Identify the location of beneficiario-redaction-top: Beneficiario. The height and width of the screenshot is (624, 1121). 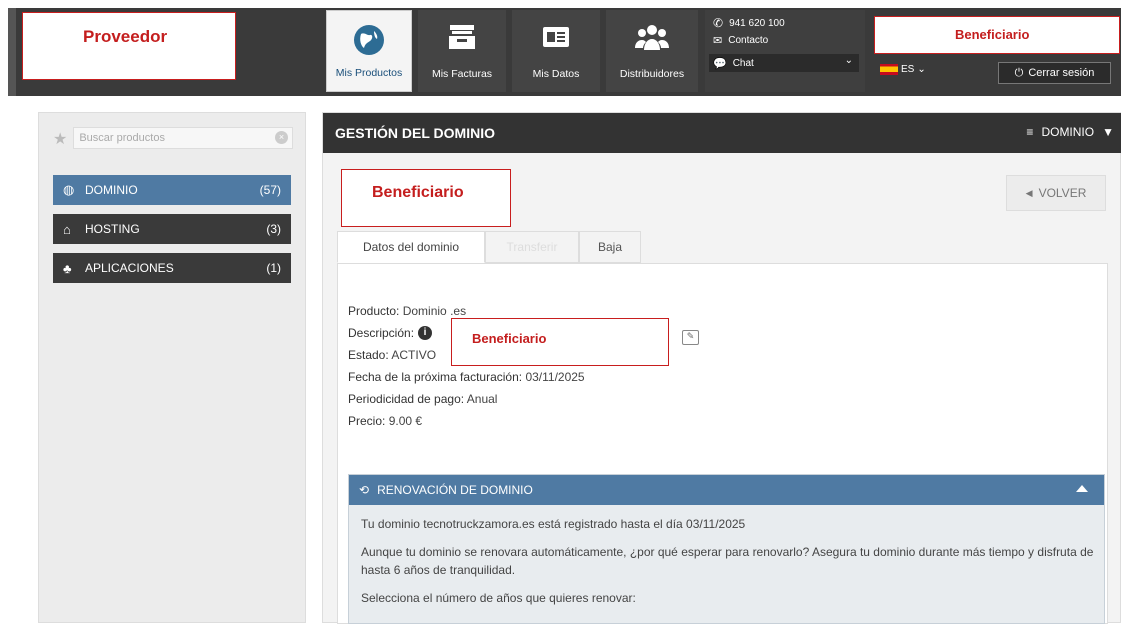
(997, 35).